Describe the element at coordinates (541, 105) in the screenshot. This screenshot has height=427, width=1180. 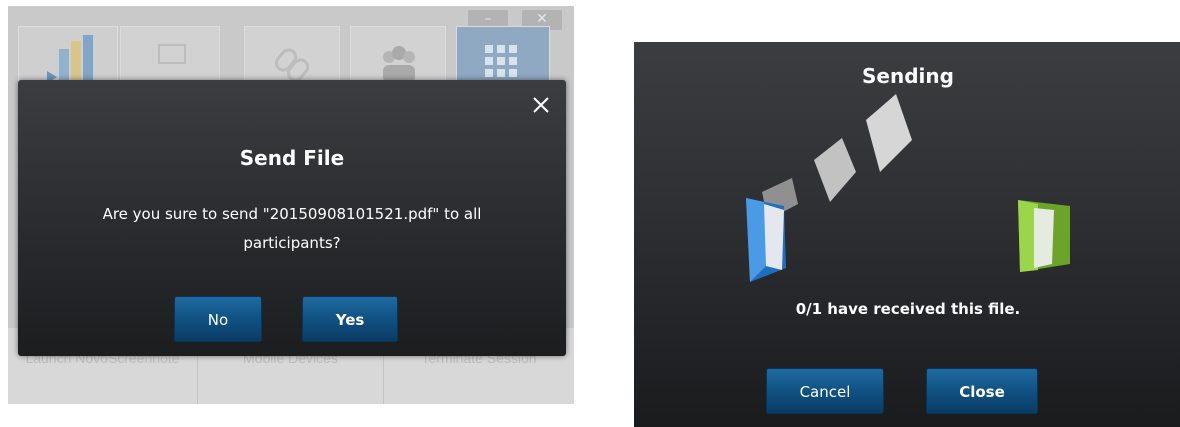
I see `close-icon` at that location.